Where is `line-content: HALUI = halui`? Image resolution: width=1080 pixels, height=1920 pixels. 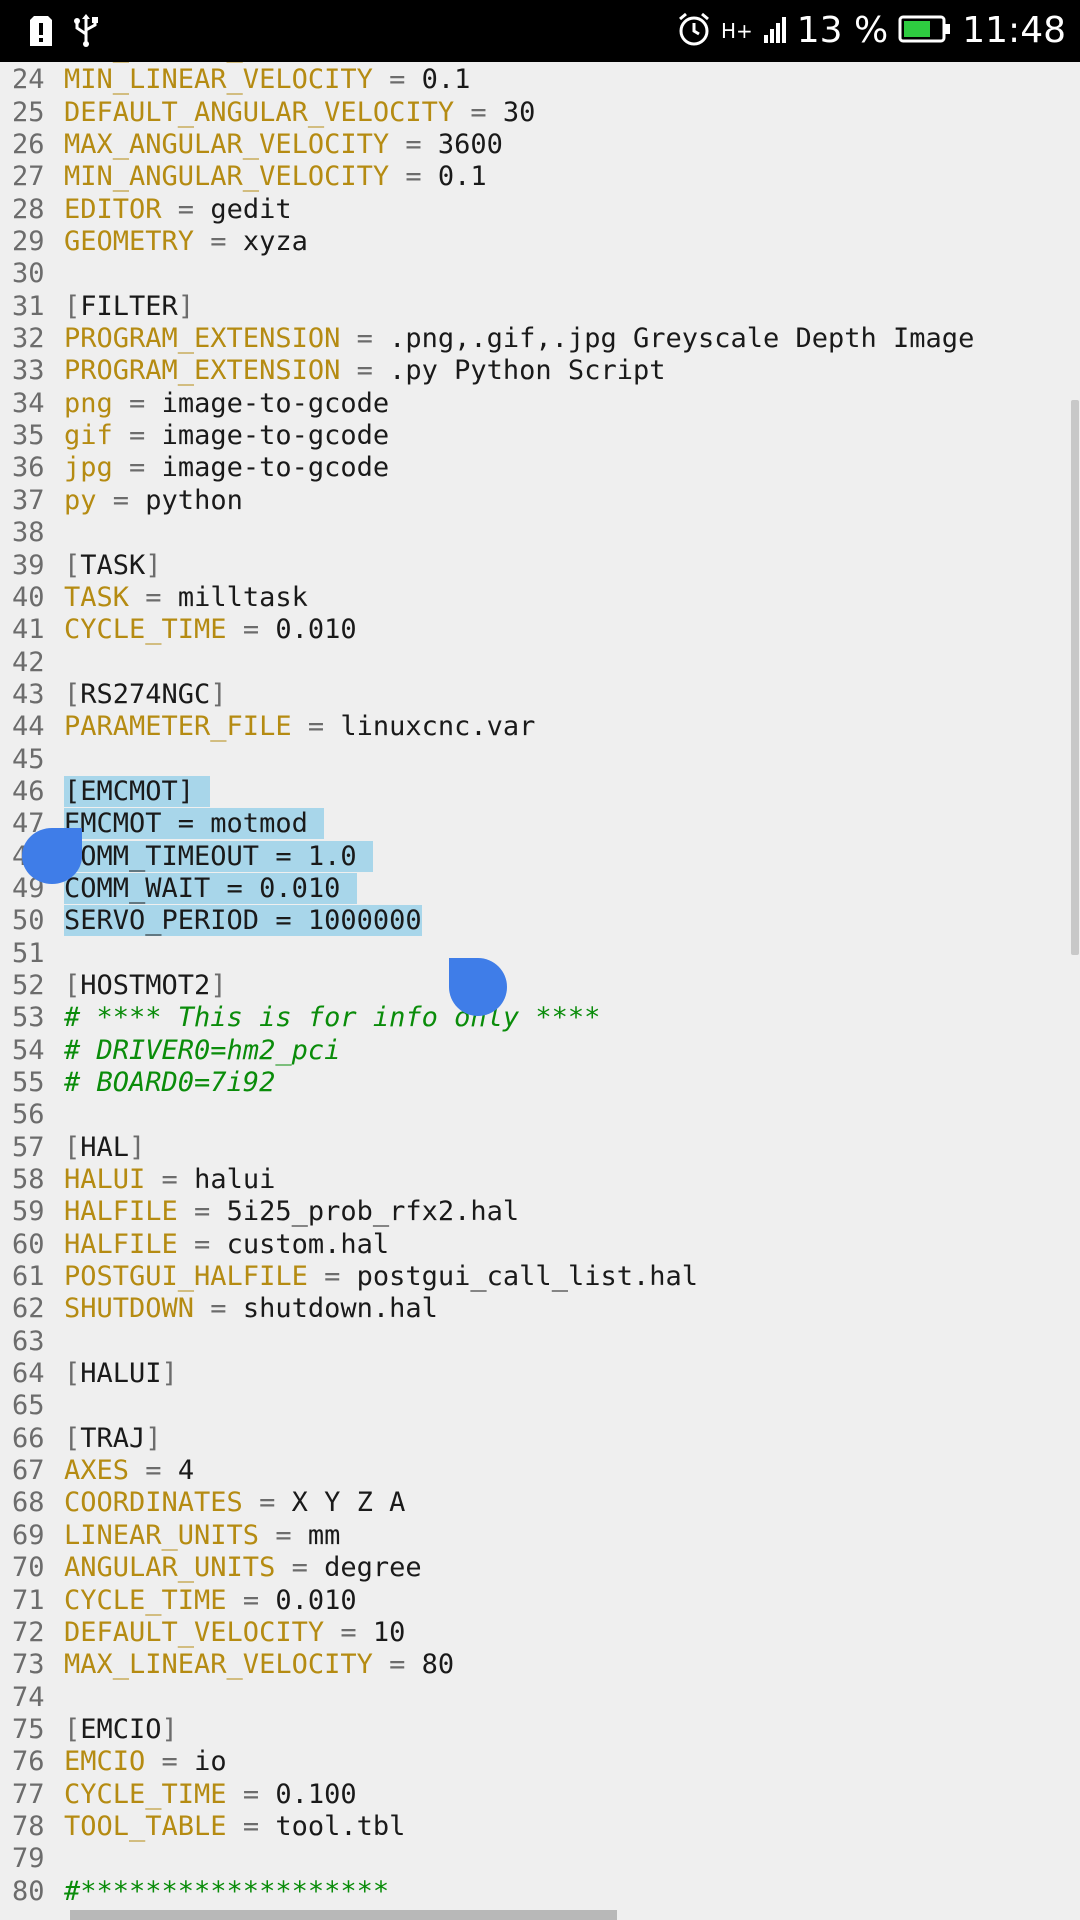
line-content: HALUI = halui is located at coordinates (169, 1179).